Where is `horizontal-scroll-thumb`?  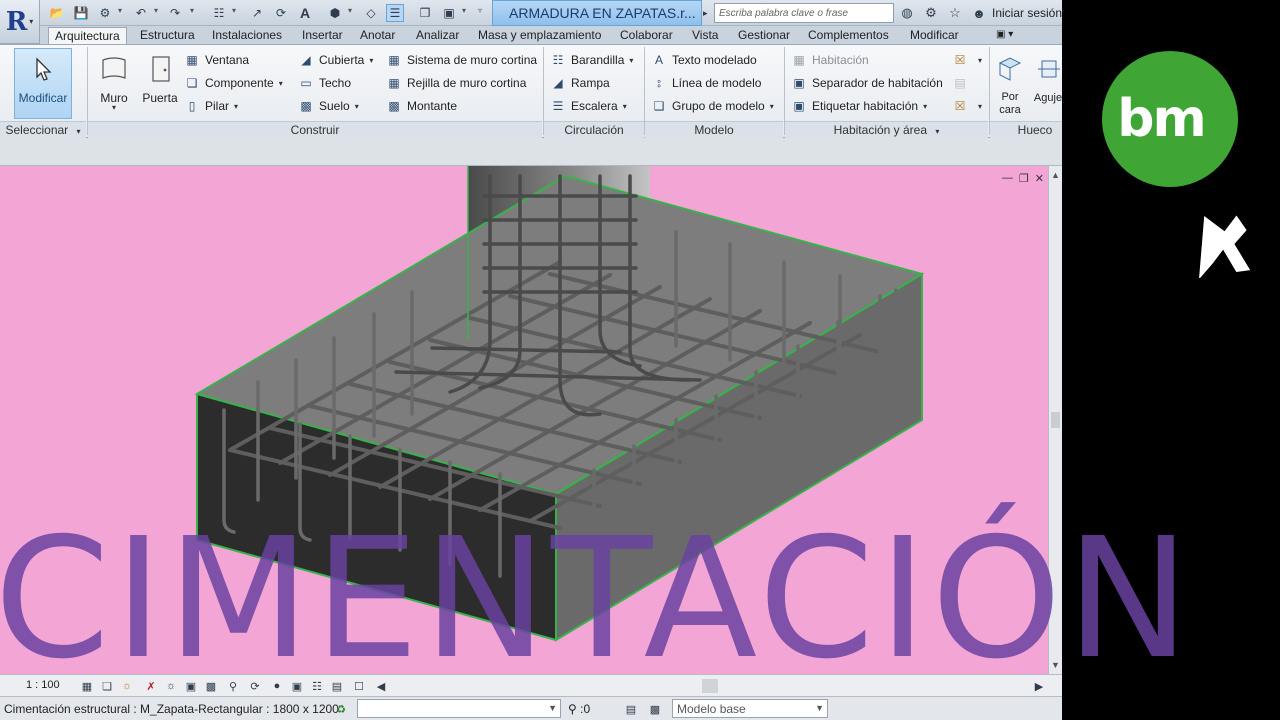
horizontal-scroll-thumb is located at coordinates (710, 686).